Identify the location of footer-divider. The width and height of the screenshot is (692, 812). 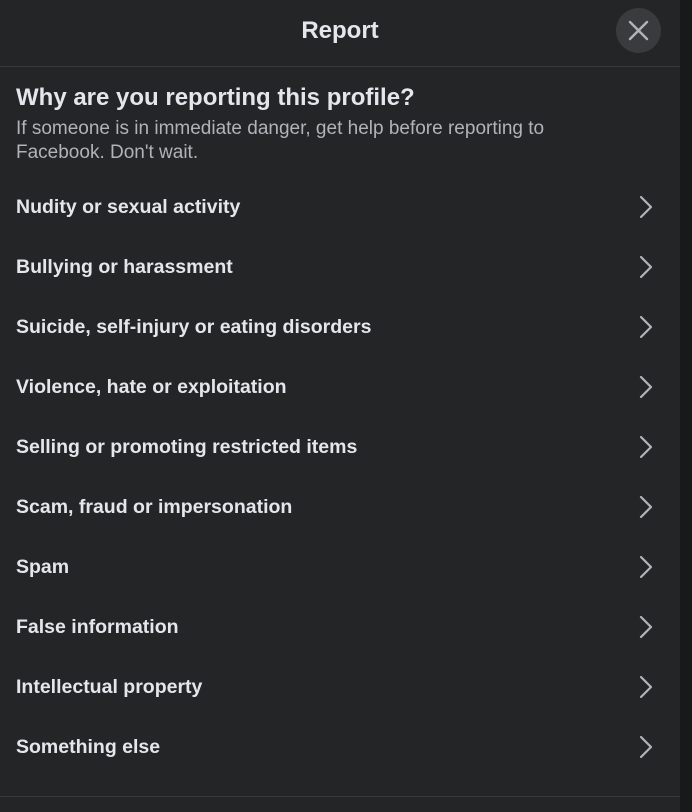
(340, 796).